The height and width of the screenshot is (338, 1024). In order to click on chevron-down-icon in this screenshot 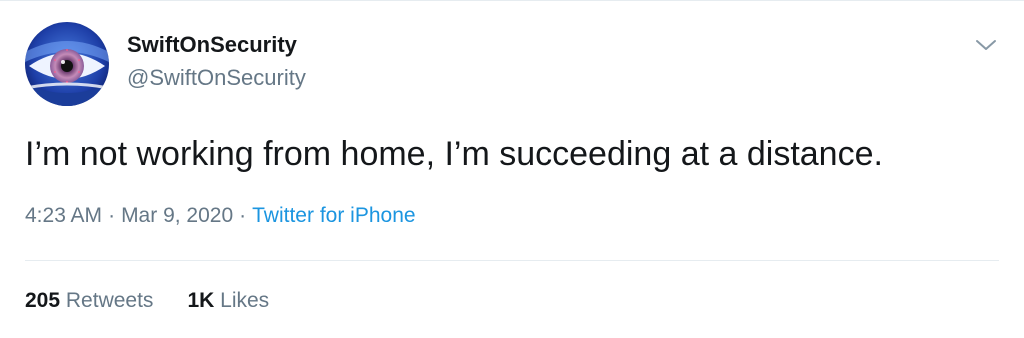, I will do `click(986, 45)`.